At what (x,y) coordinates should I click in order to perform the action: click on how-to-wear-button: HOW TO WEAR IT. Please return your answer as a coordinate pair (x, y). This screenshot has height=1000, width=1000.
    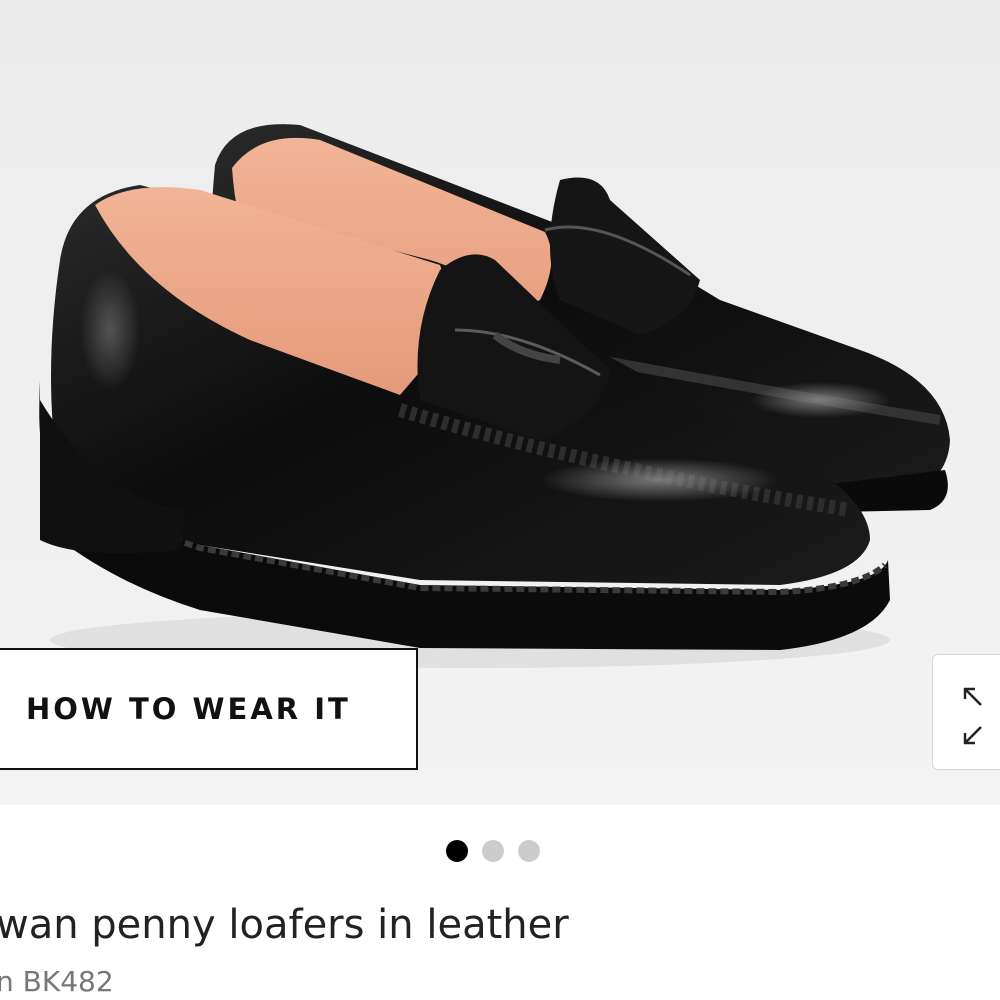
    Looking at the image, I should click on (209, 709).